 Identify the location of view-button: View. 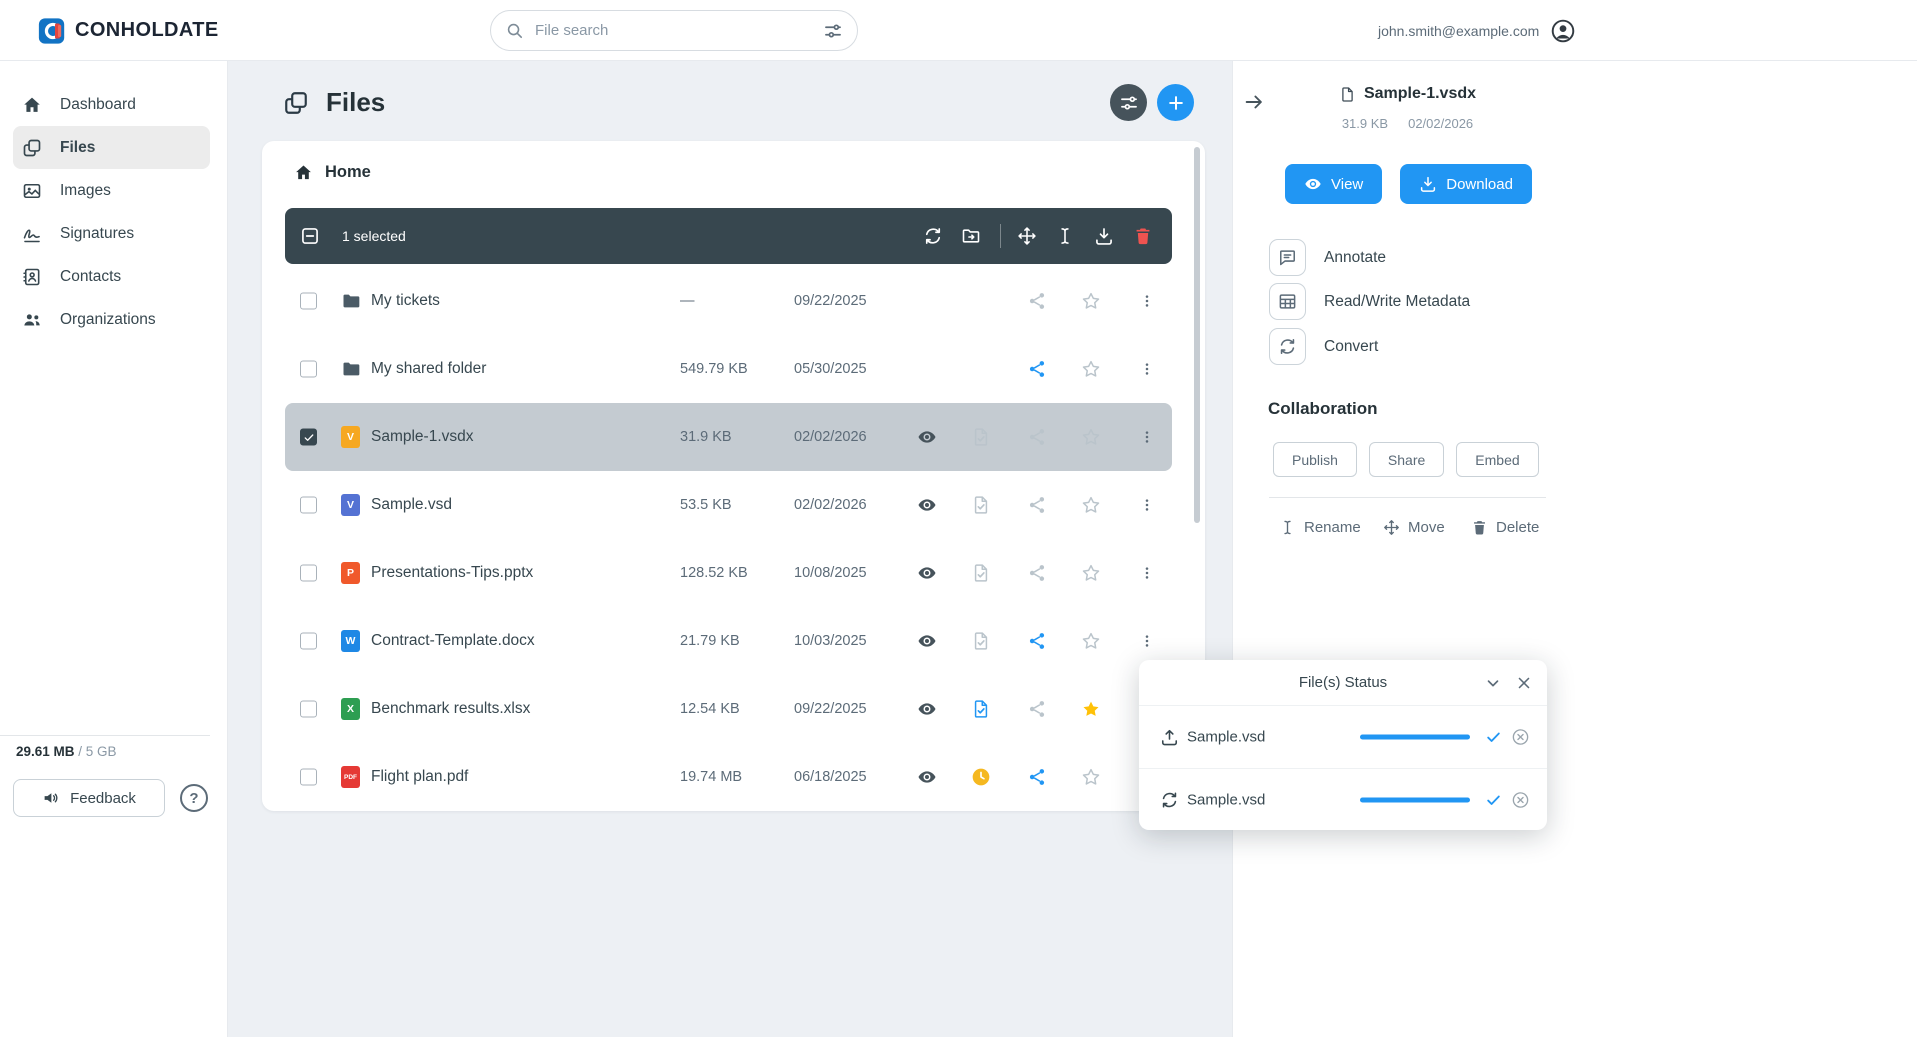
(1334, 184).